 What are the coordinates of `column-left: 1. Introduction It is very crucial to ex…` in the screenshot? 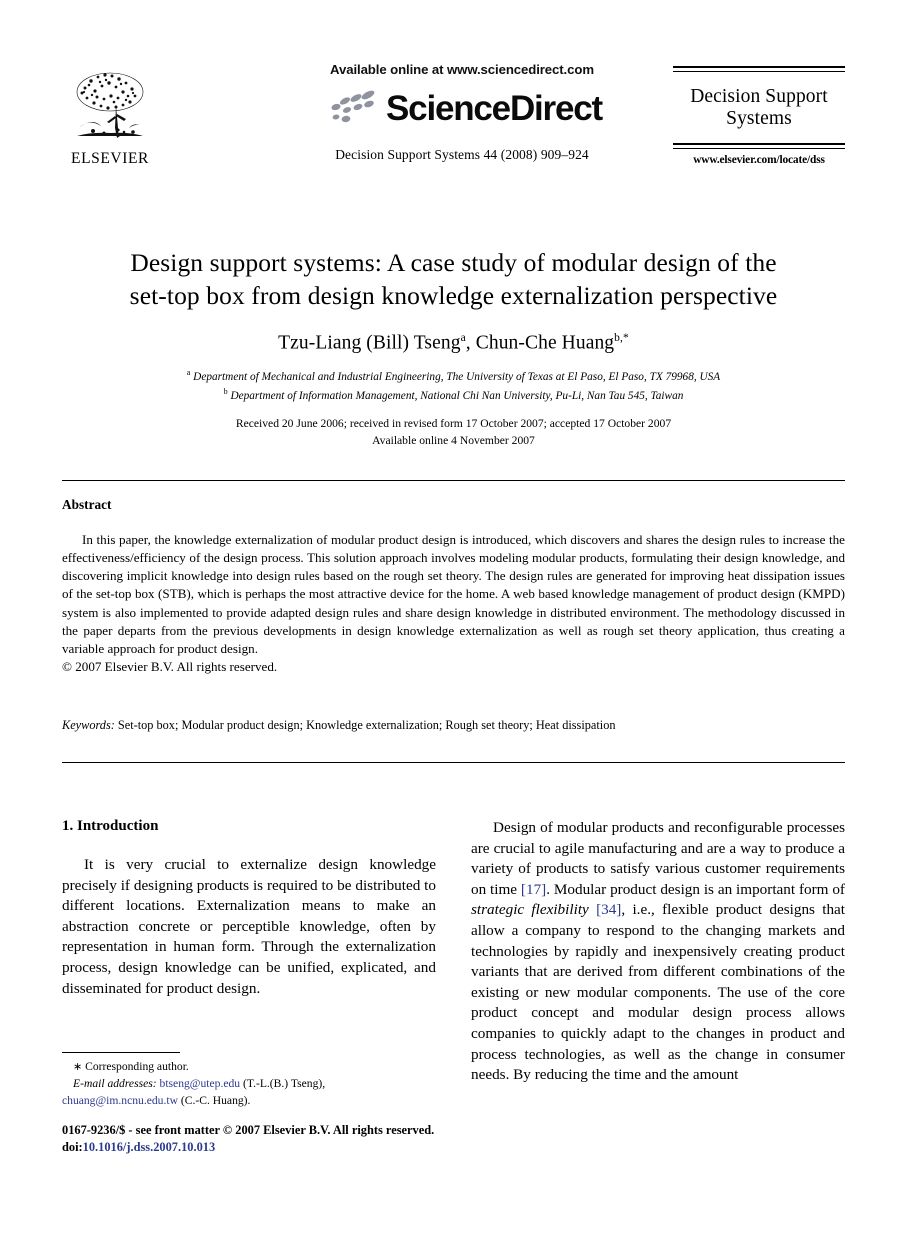 It's located at (249, 908).